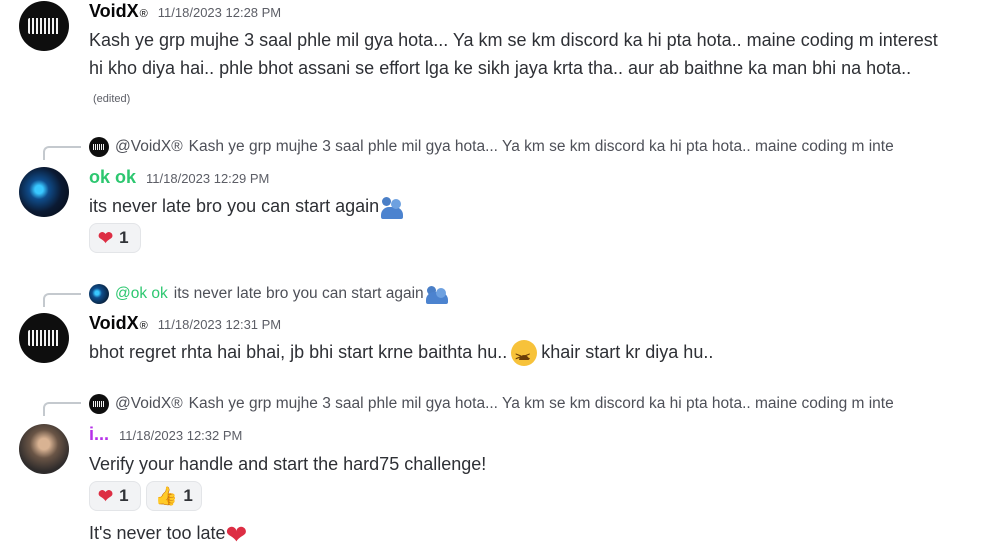  What do you see at coordinates (112, 99) in the screenshot?
I see `edited-label: (edited)` at bounding box center [112, 99].